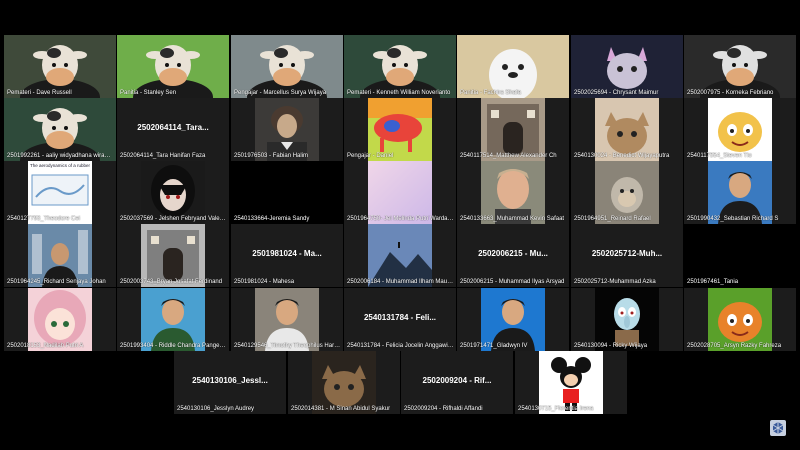  What do you see at coordinates (400, 219) in the screenshot?
I see `participant-name-label: 2501964750- Jei Melinda Putri Wardana` at bounding box center [400, 219].